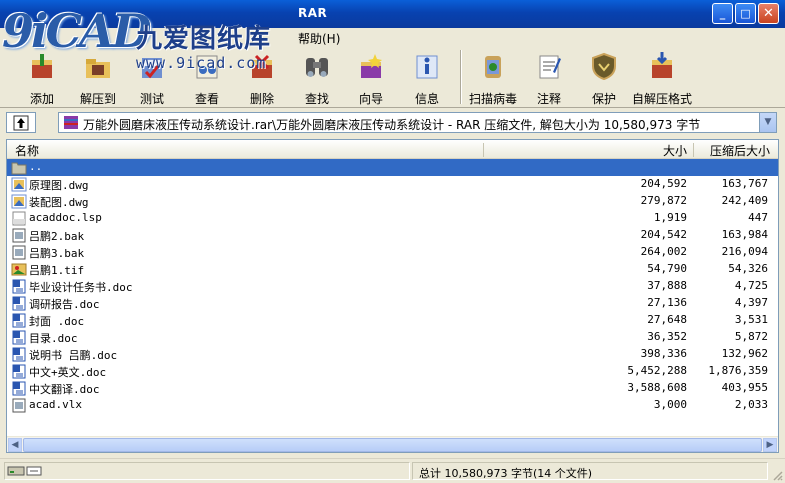 This screenshot has height=483, width=785. I want to click on scroll-thumb, so click(392, 445).